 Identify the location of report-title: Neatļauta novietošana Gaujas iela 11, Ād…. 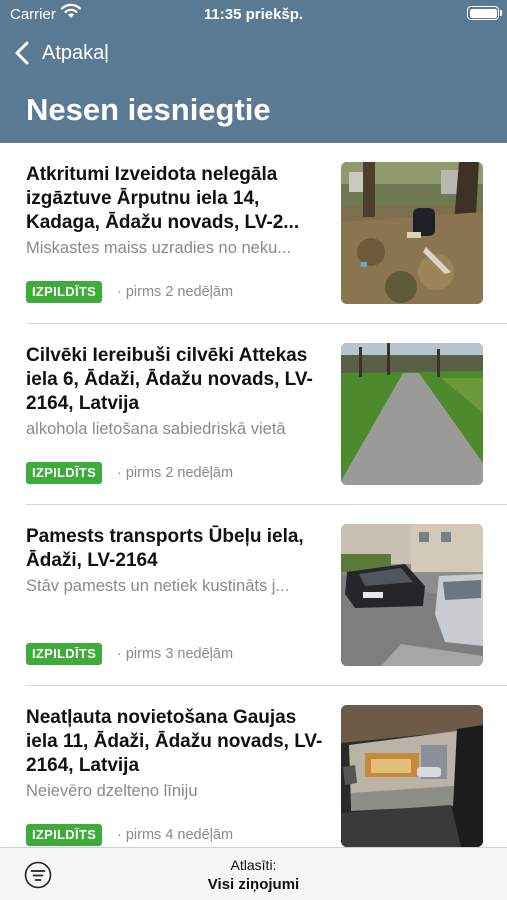
(174, 741).